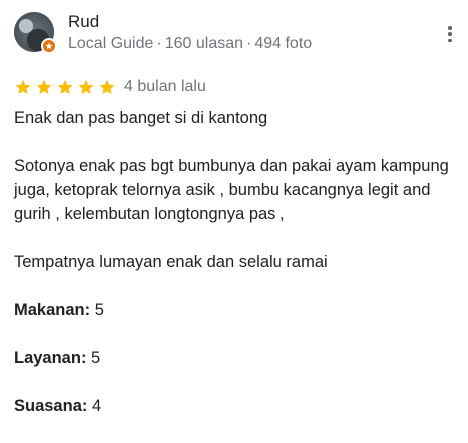  Describe the element at coordinates (204, 43) in the screenshot. I see `review-count: 160 ulasan` at that location.